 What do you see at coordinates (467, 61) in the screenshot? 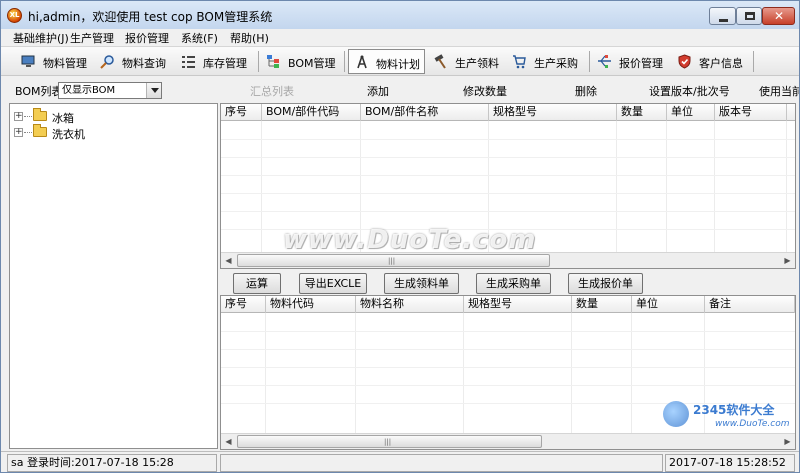
I see `toolbar-production-pick: 生产领料` at bounding box center [467, 61].